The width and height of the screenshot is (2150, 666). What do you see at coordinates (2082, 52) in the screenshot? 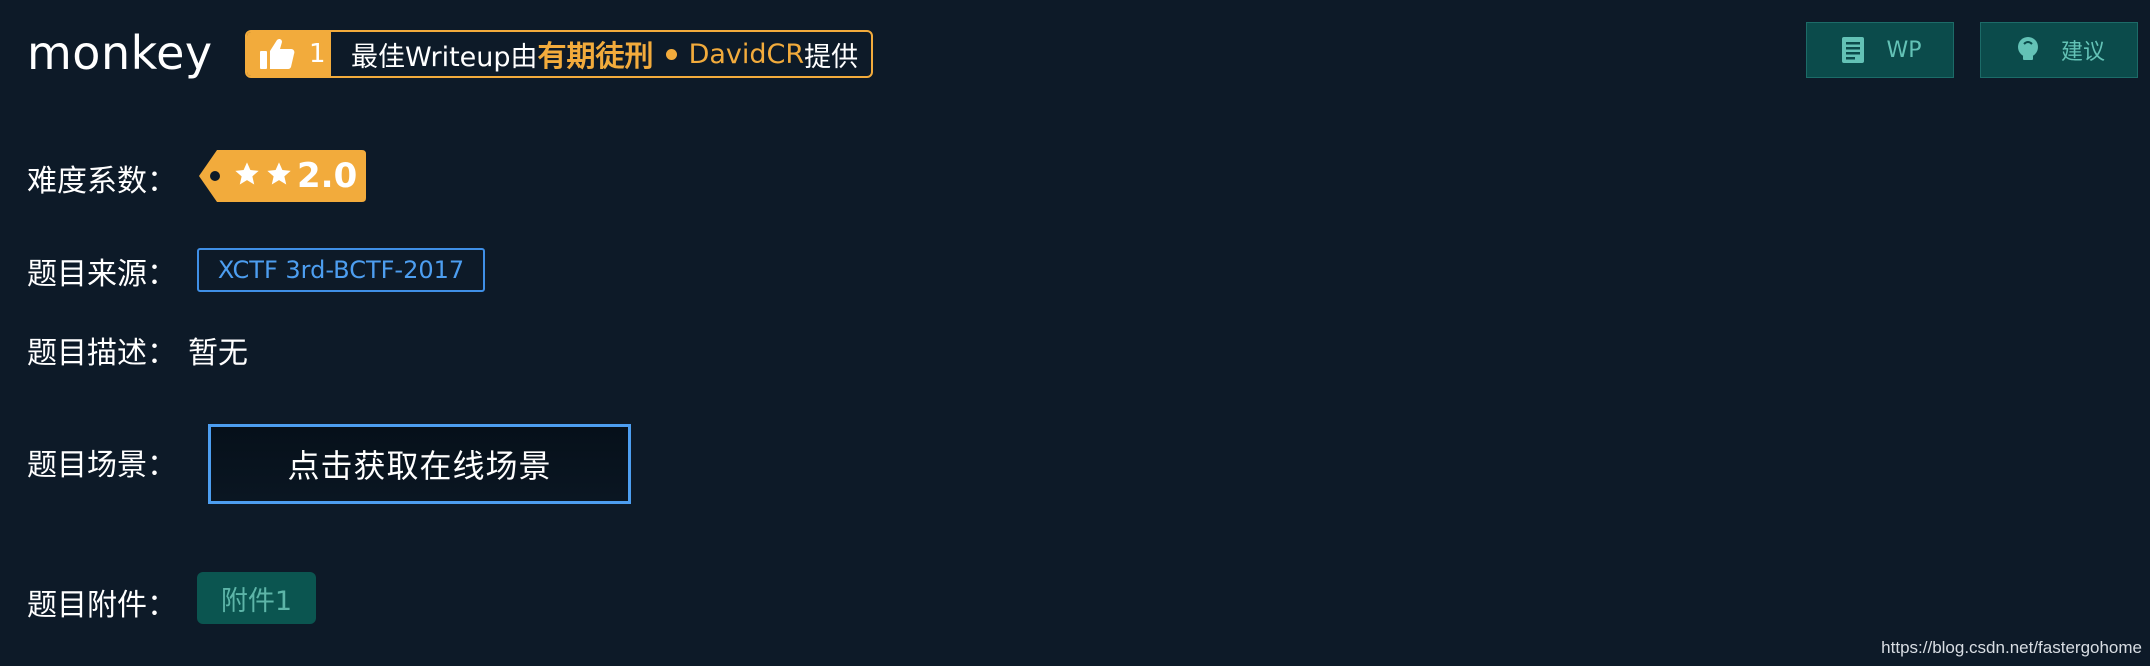
I see `suggest-label: 建议` at bounding box center [2082, 52].